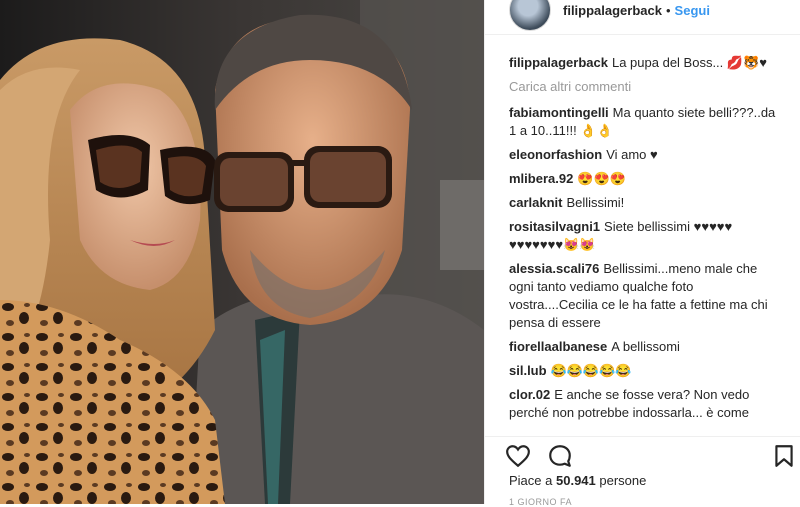 The height and width of the screenshot is (507, 800). Describe the element at coordinates (689, 62) in the screenshot. I see `caption-text: La pupa del Boss... 💋🐯♥` at that location.